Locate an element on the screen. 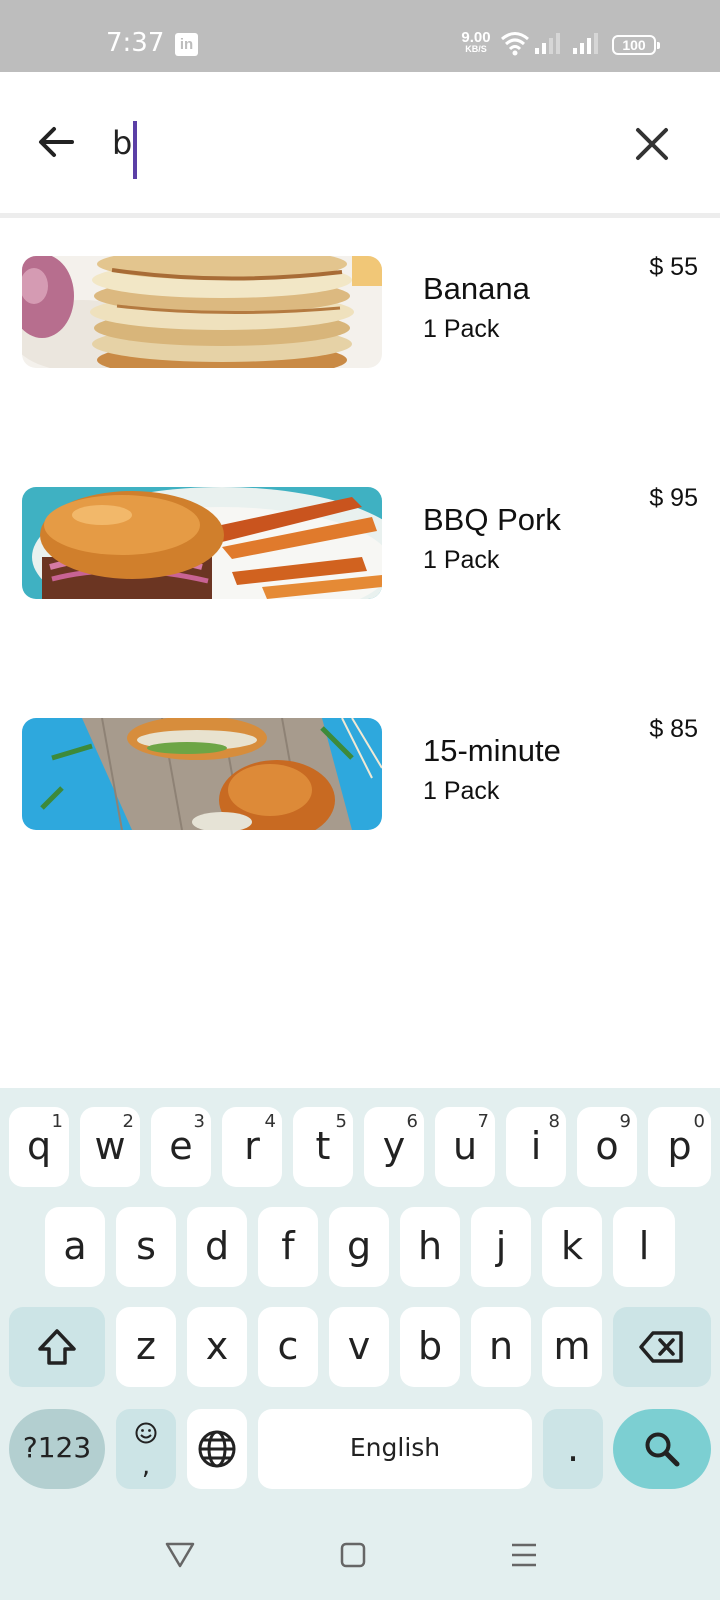 This screenshot has height=1600, width=720. back-triangle-icon is located at coordinates (180, 1555).